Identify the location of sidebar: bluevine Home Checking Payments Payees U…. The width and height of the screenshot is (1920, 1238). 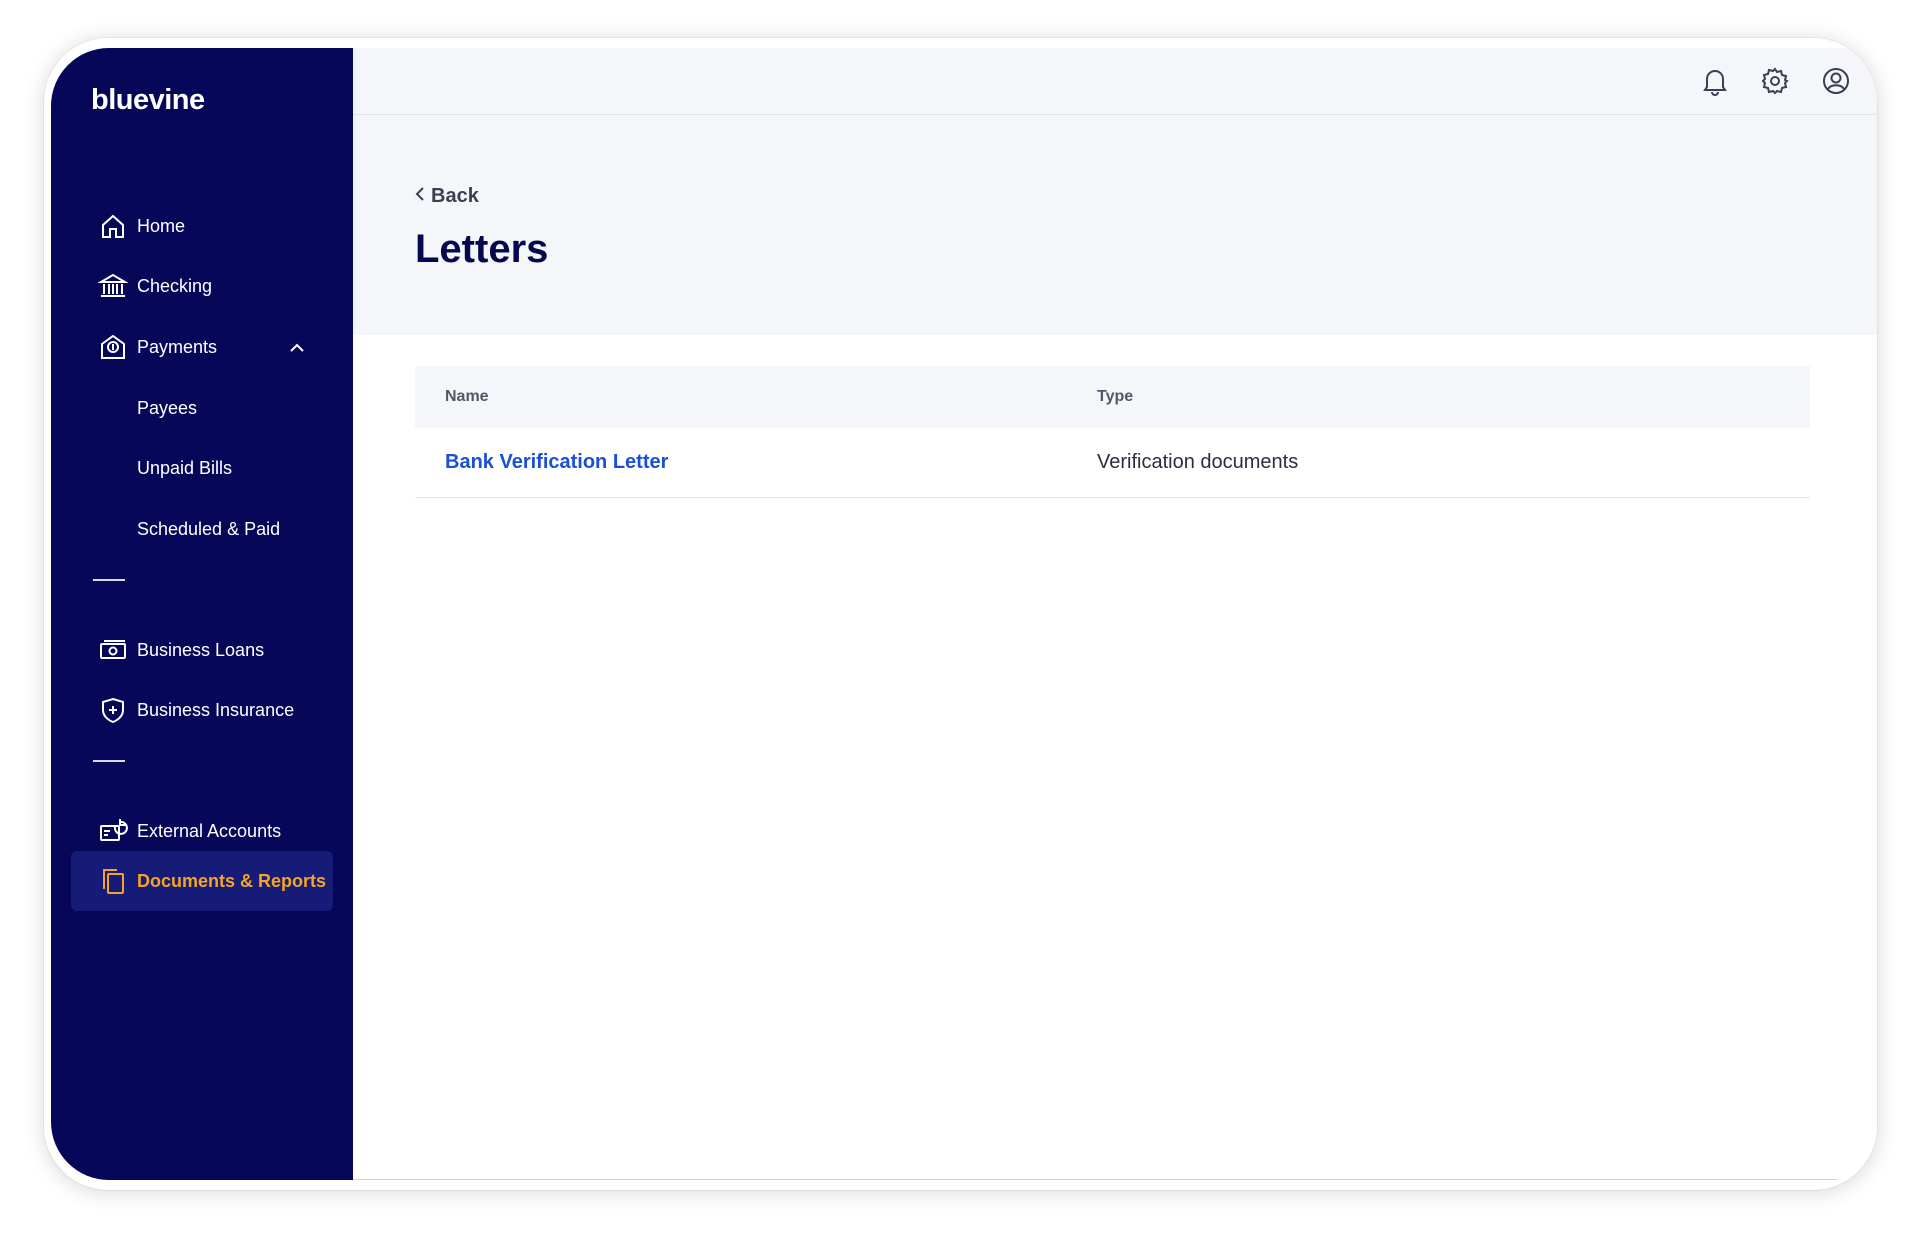
(202, 614).